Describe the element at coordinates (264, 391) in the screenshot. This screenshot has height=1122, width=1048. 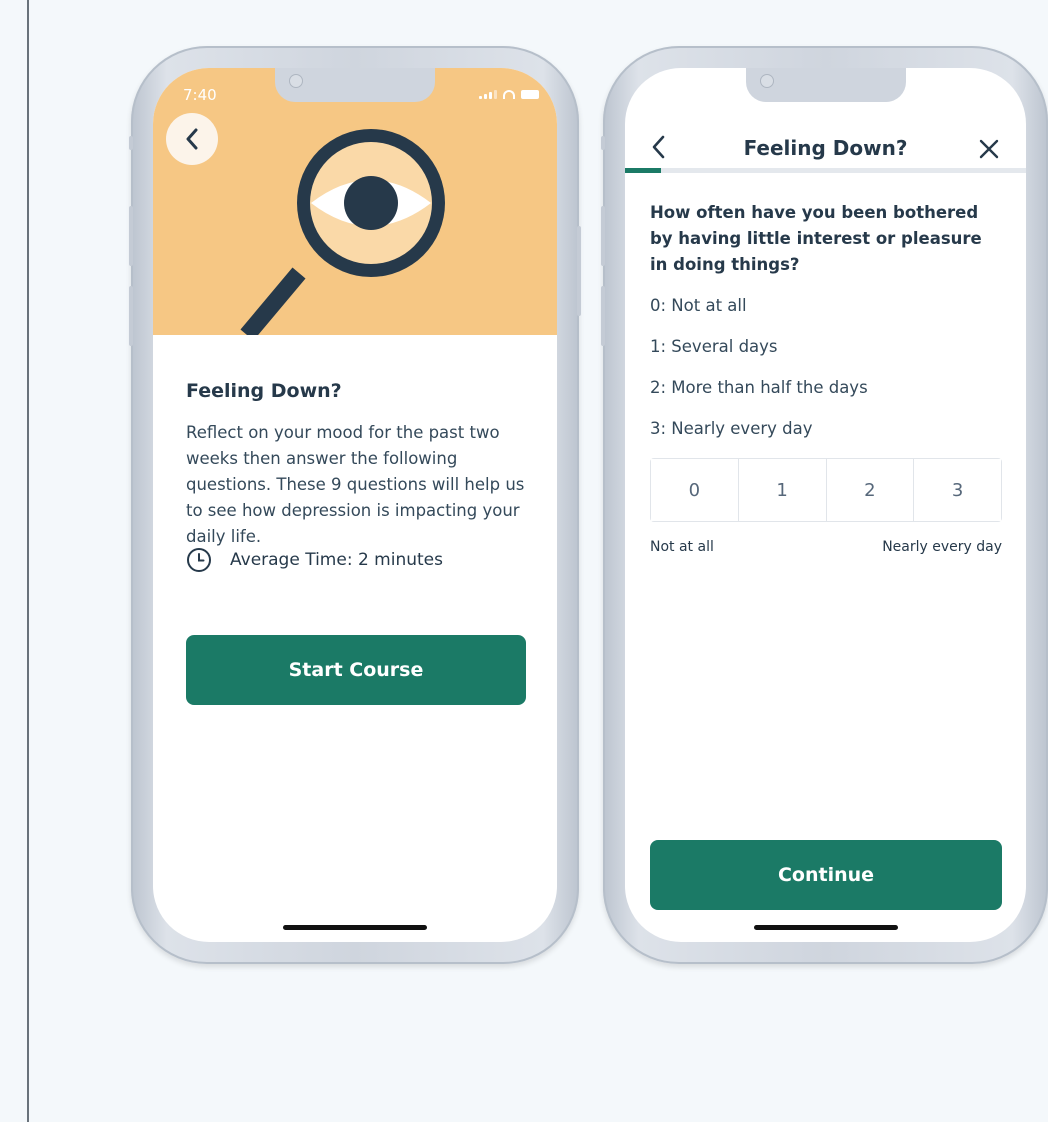
I see `page-title: Feeling Down?` at that location.